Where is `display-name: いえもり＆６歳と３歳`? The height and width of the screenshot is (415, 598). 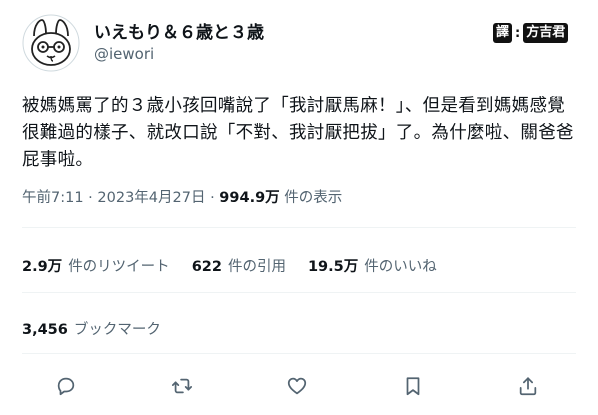
display-name: いえもり＆６歳と３歳 is located at coordinates (179, 30).